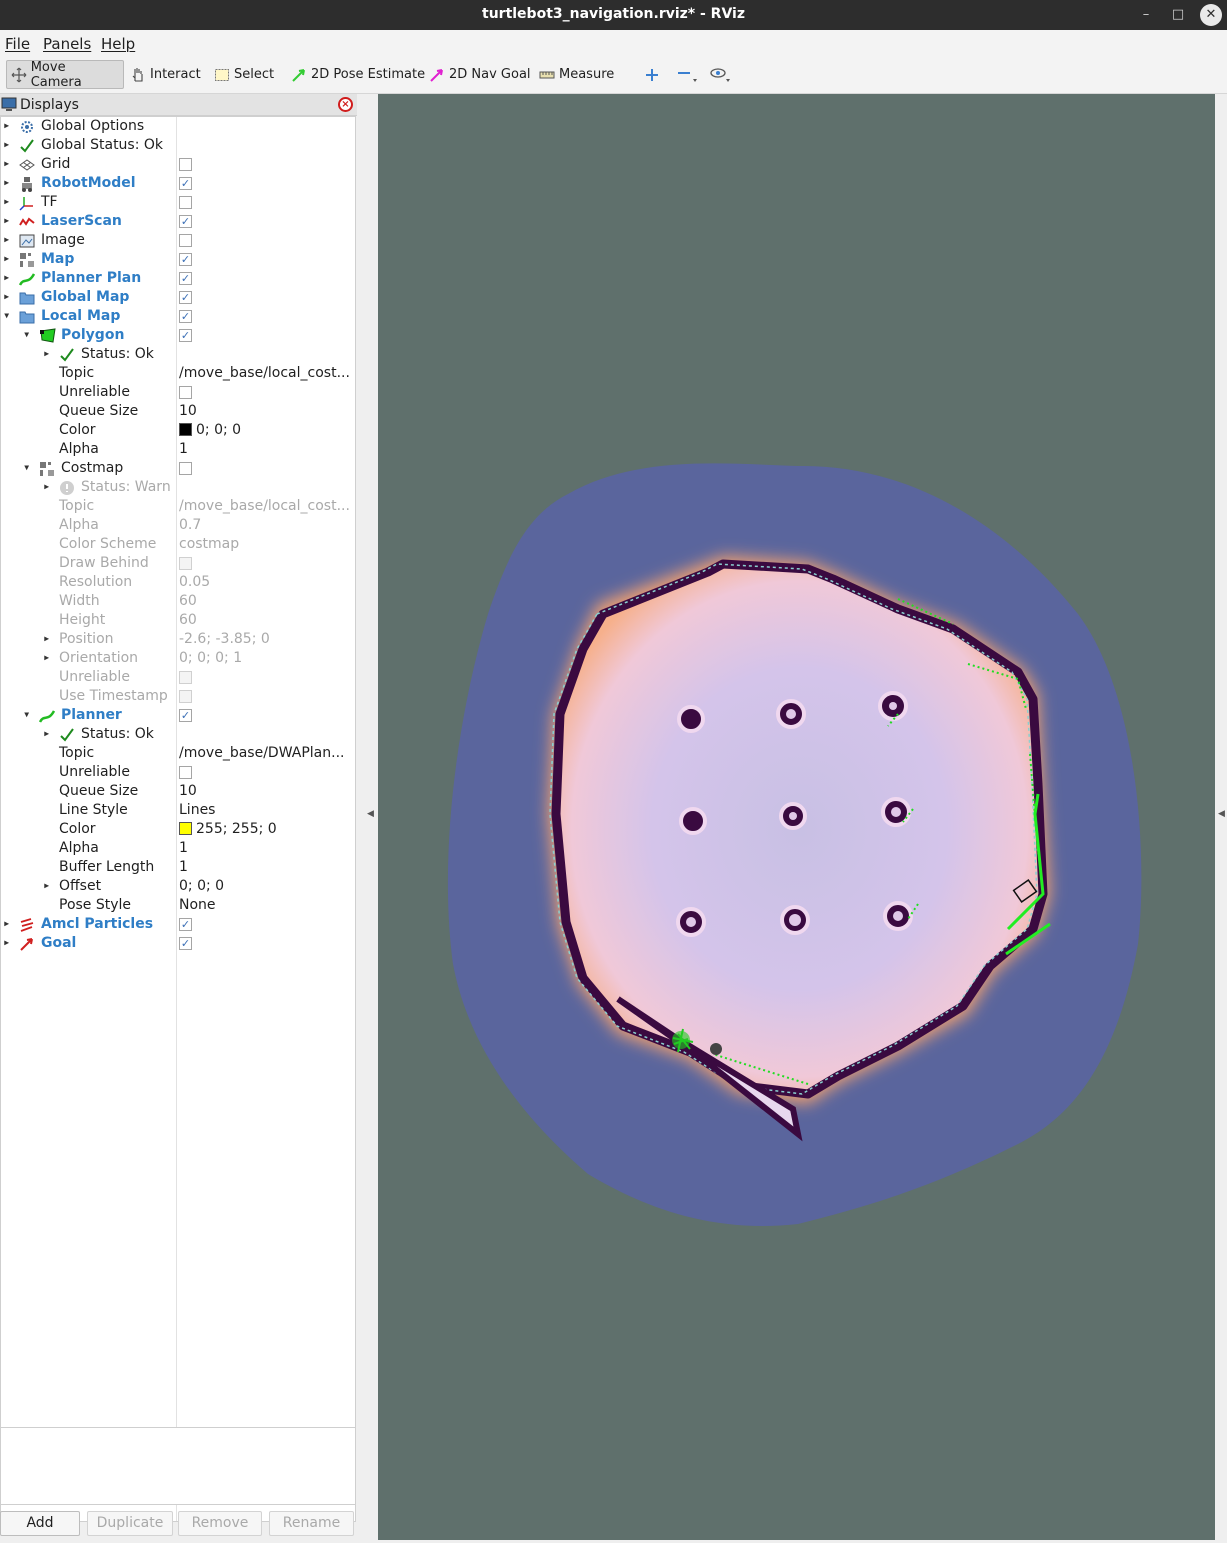 The image size is (1227, 1543). I want to click on tree-row: ▼ Local Map ✓, so click(178, 316).